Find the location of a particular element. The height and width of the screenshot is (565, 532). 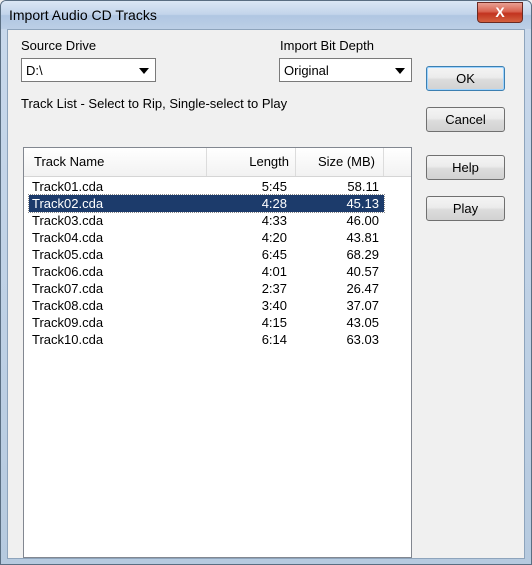

track-length: 6:14 is located at coordinates (274, 339).